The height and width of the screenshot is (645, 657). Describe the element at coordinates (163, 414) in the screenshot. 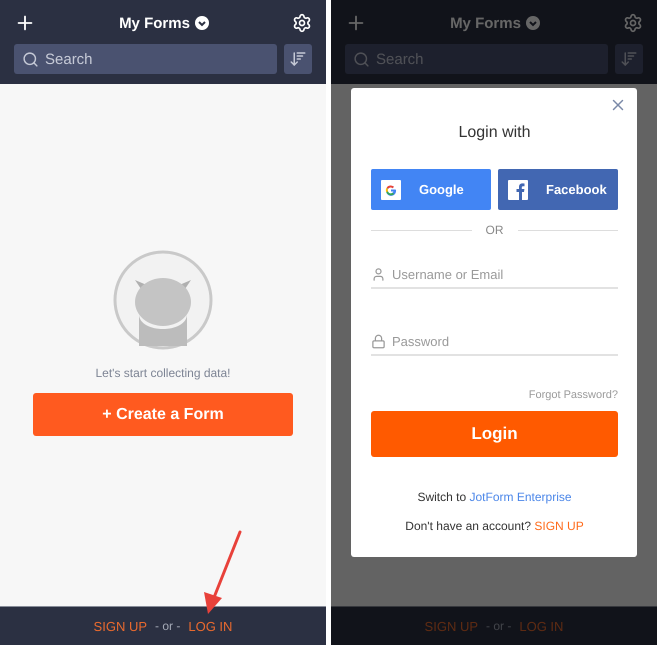

I see `create-form-button: + Create a Form` at that location.